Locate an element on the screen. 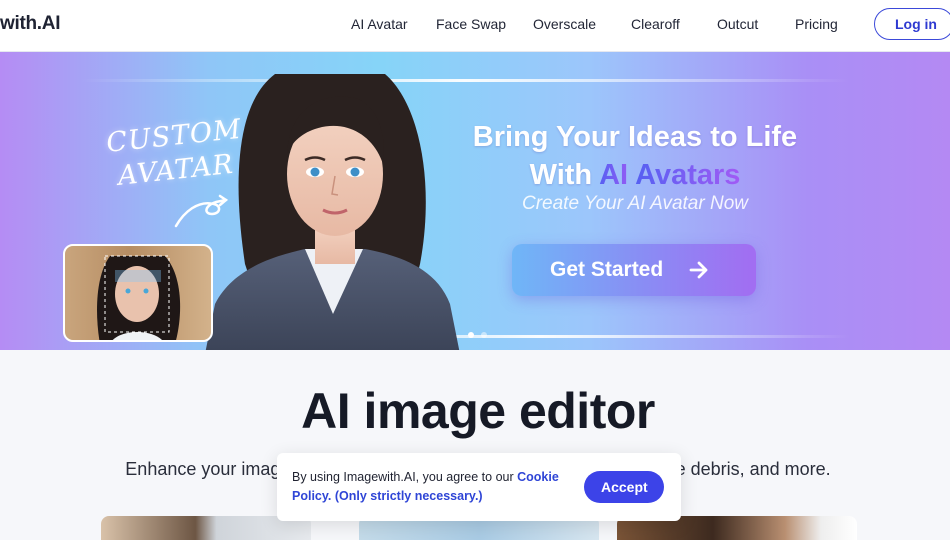  get-started-button: Get Started is located at coordinates (634, 270).